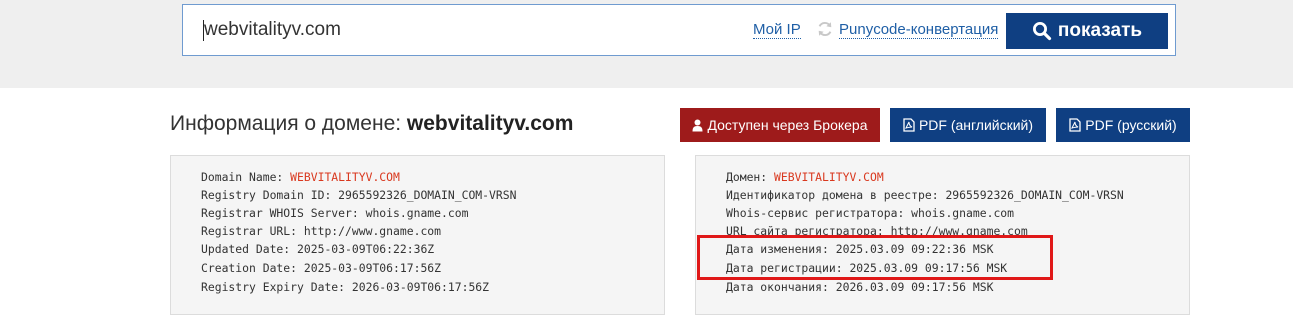  I want to click on page-title-domain: webvitalityv.com, so click(490, 123).